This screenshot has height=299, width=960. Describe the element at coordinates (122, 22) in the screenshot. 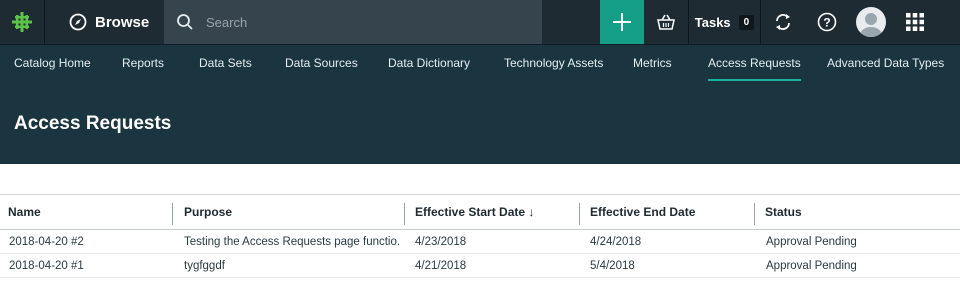

I see `browse-label: Browse` at that location.